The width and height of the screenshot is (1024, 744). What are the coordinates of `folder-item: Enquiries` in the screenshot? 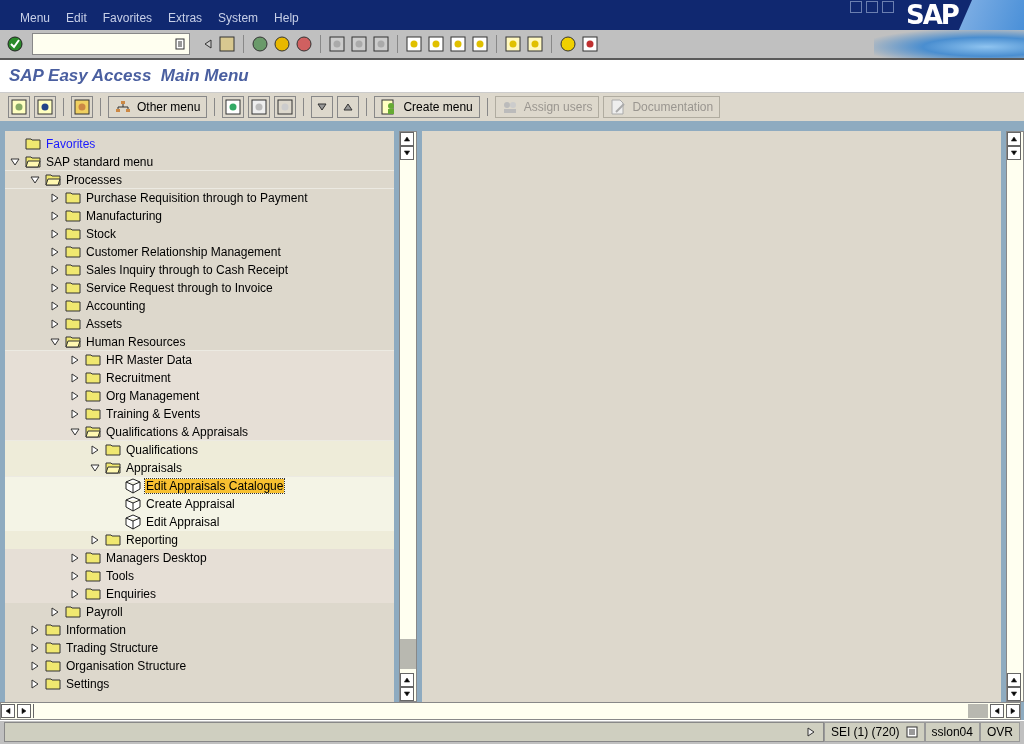 It's located at (131, 593).